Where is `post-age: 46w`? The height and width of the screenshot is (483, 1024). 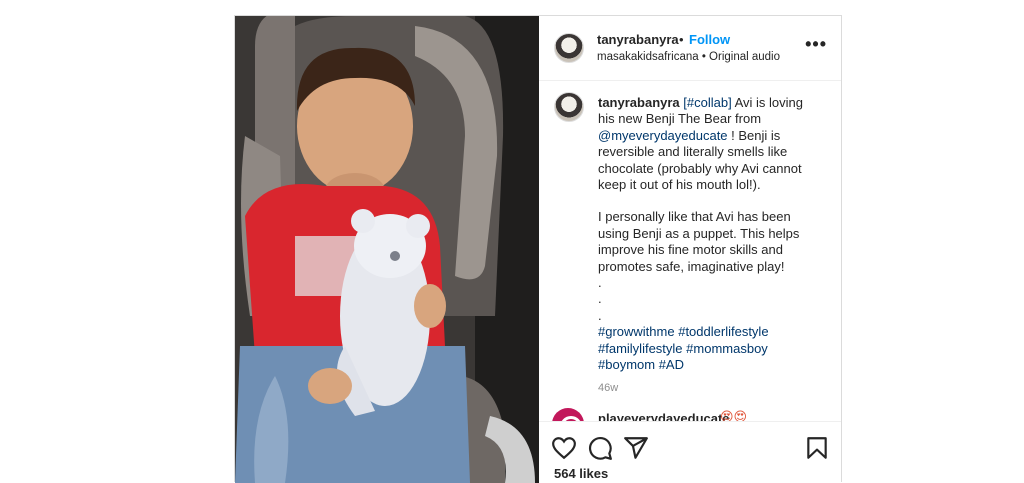
post-age: 46w is located at coordinates (709, 388).